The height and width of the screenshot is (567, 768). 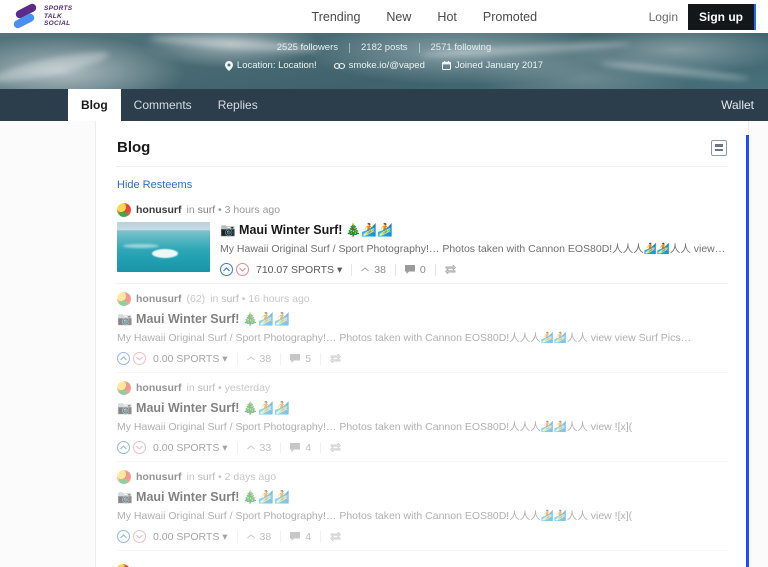 I want to click on nav-link-new: New, so click(x=398, y=17).